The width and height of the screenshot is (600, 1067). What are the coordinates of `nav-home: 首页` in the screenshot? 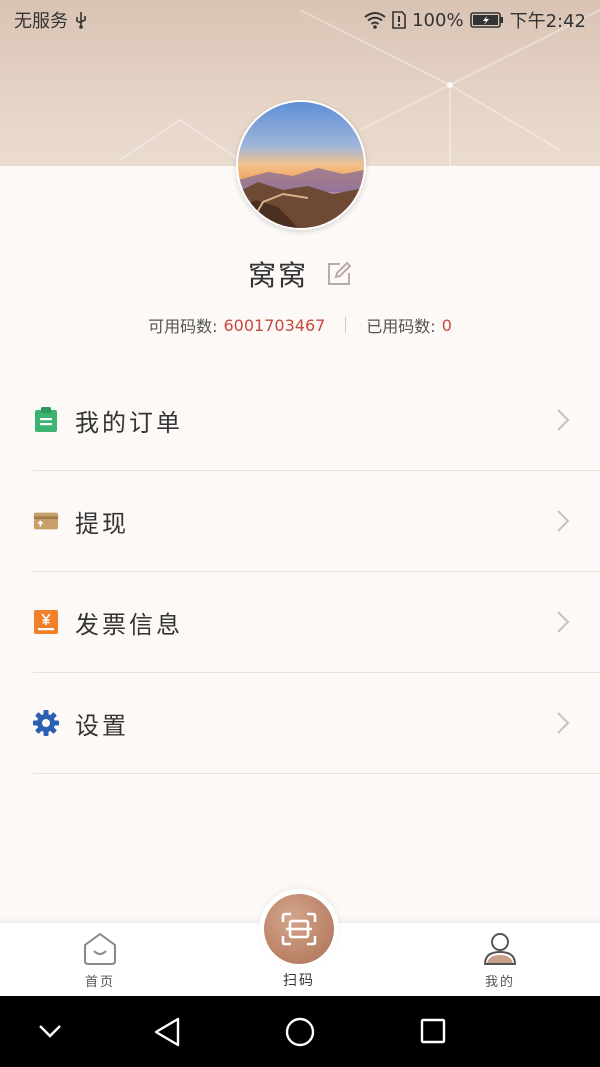 It's located at (100, 960).